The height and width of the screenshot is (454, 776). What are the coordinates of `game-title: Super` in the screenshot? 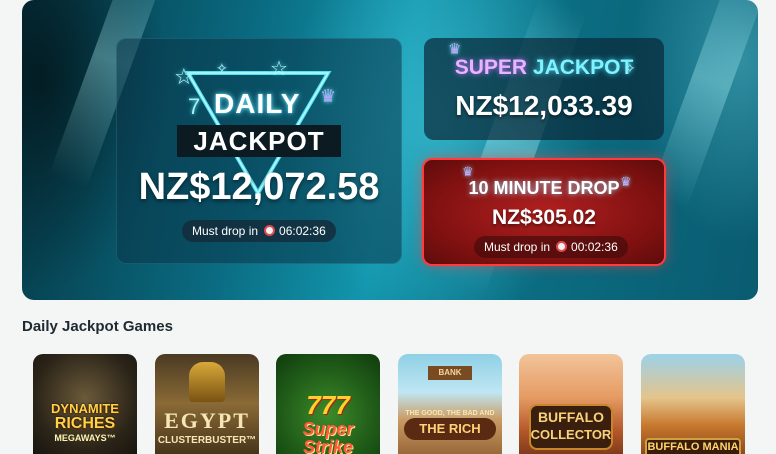 It's located at (328, 429).